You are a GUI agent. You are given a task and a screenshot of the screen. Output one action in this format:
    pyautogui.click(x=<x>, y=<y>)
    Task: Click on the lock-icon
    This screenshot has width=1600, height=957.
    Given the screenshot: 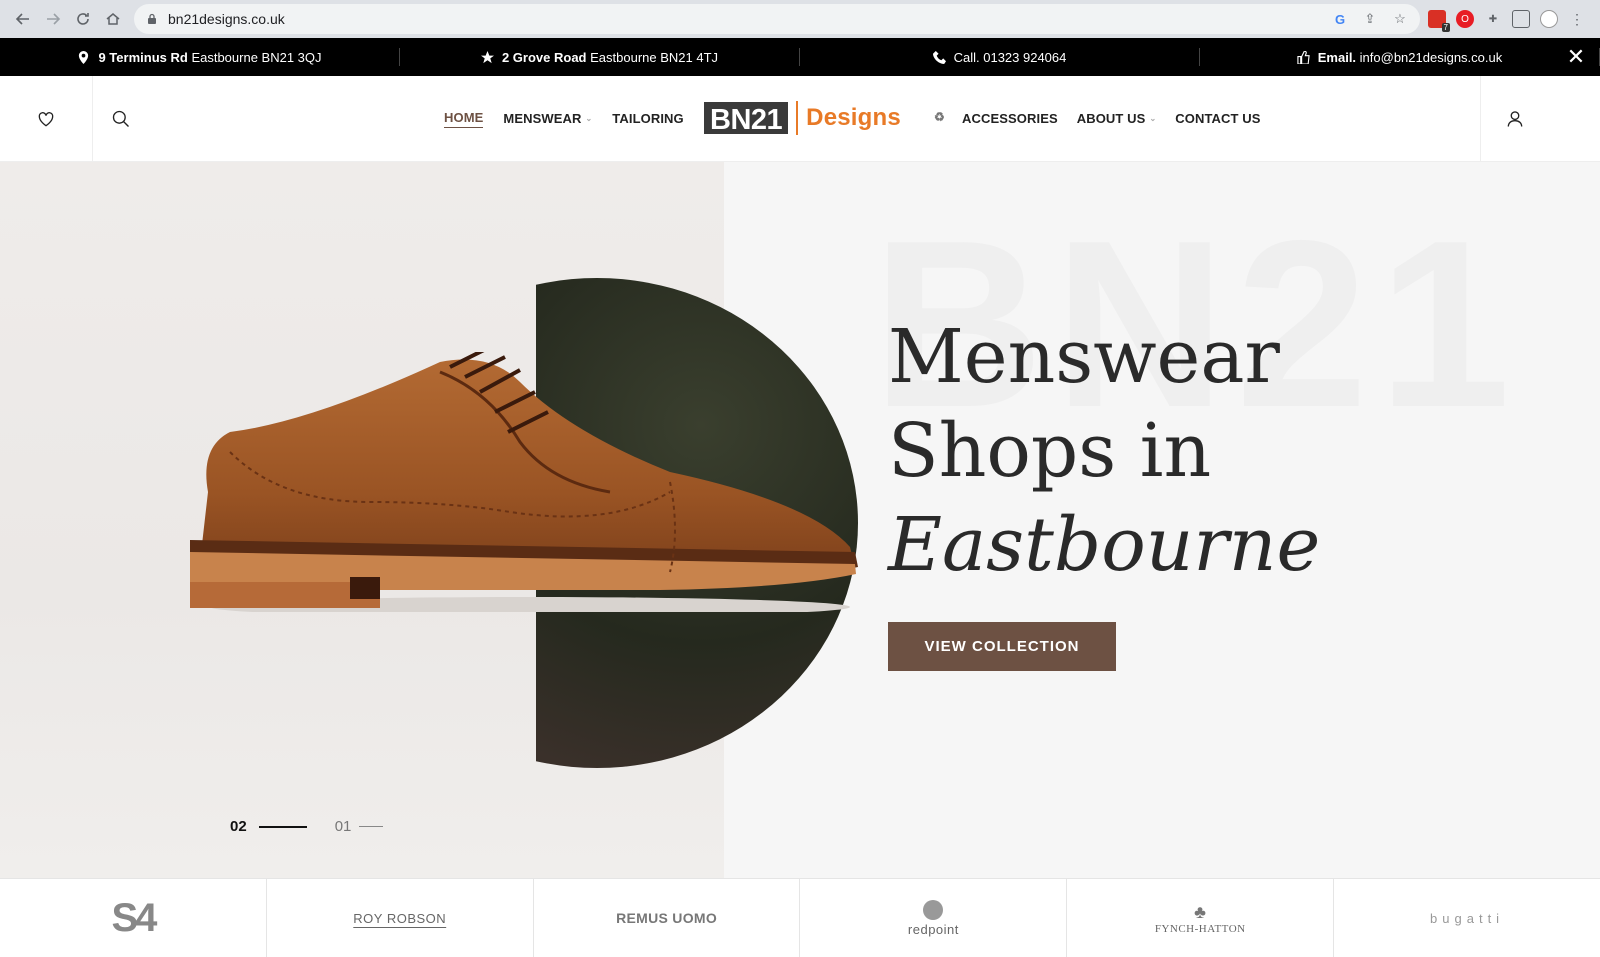 What is the action you would take?
    pyautogui.click(x=152, y=18)
    